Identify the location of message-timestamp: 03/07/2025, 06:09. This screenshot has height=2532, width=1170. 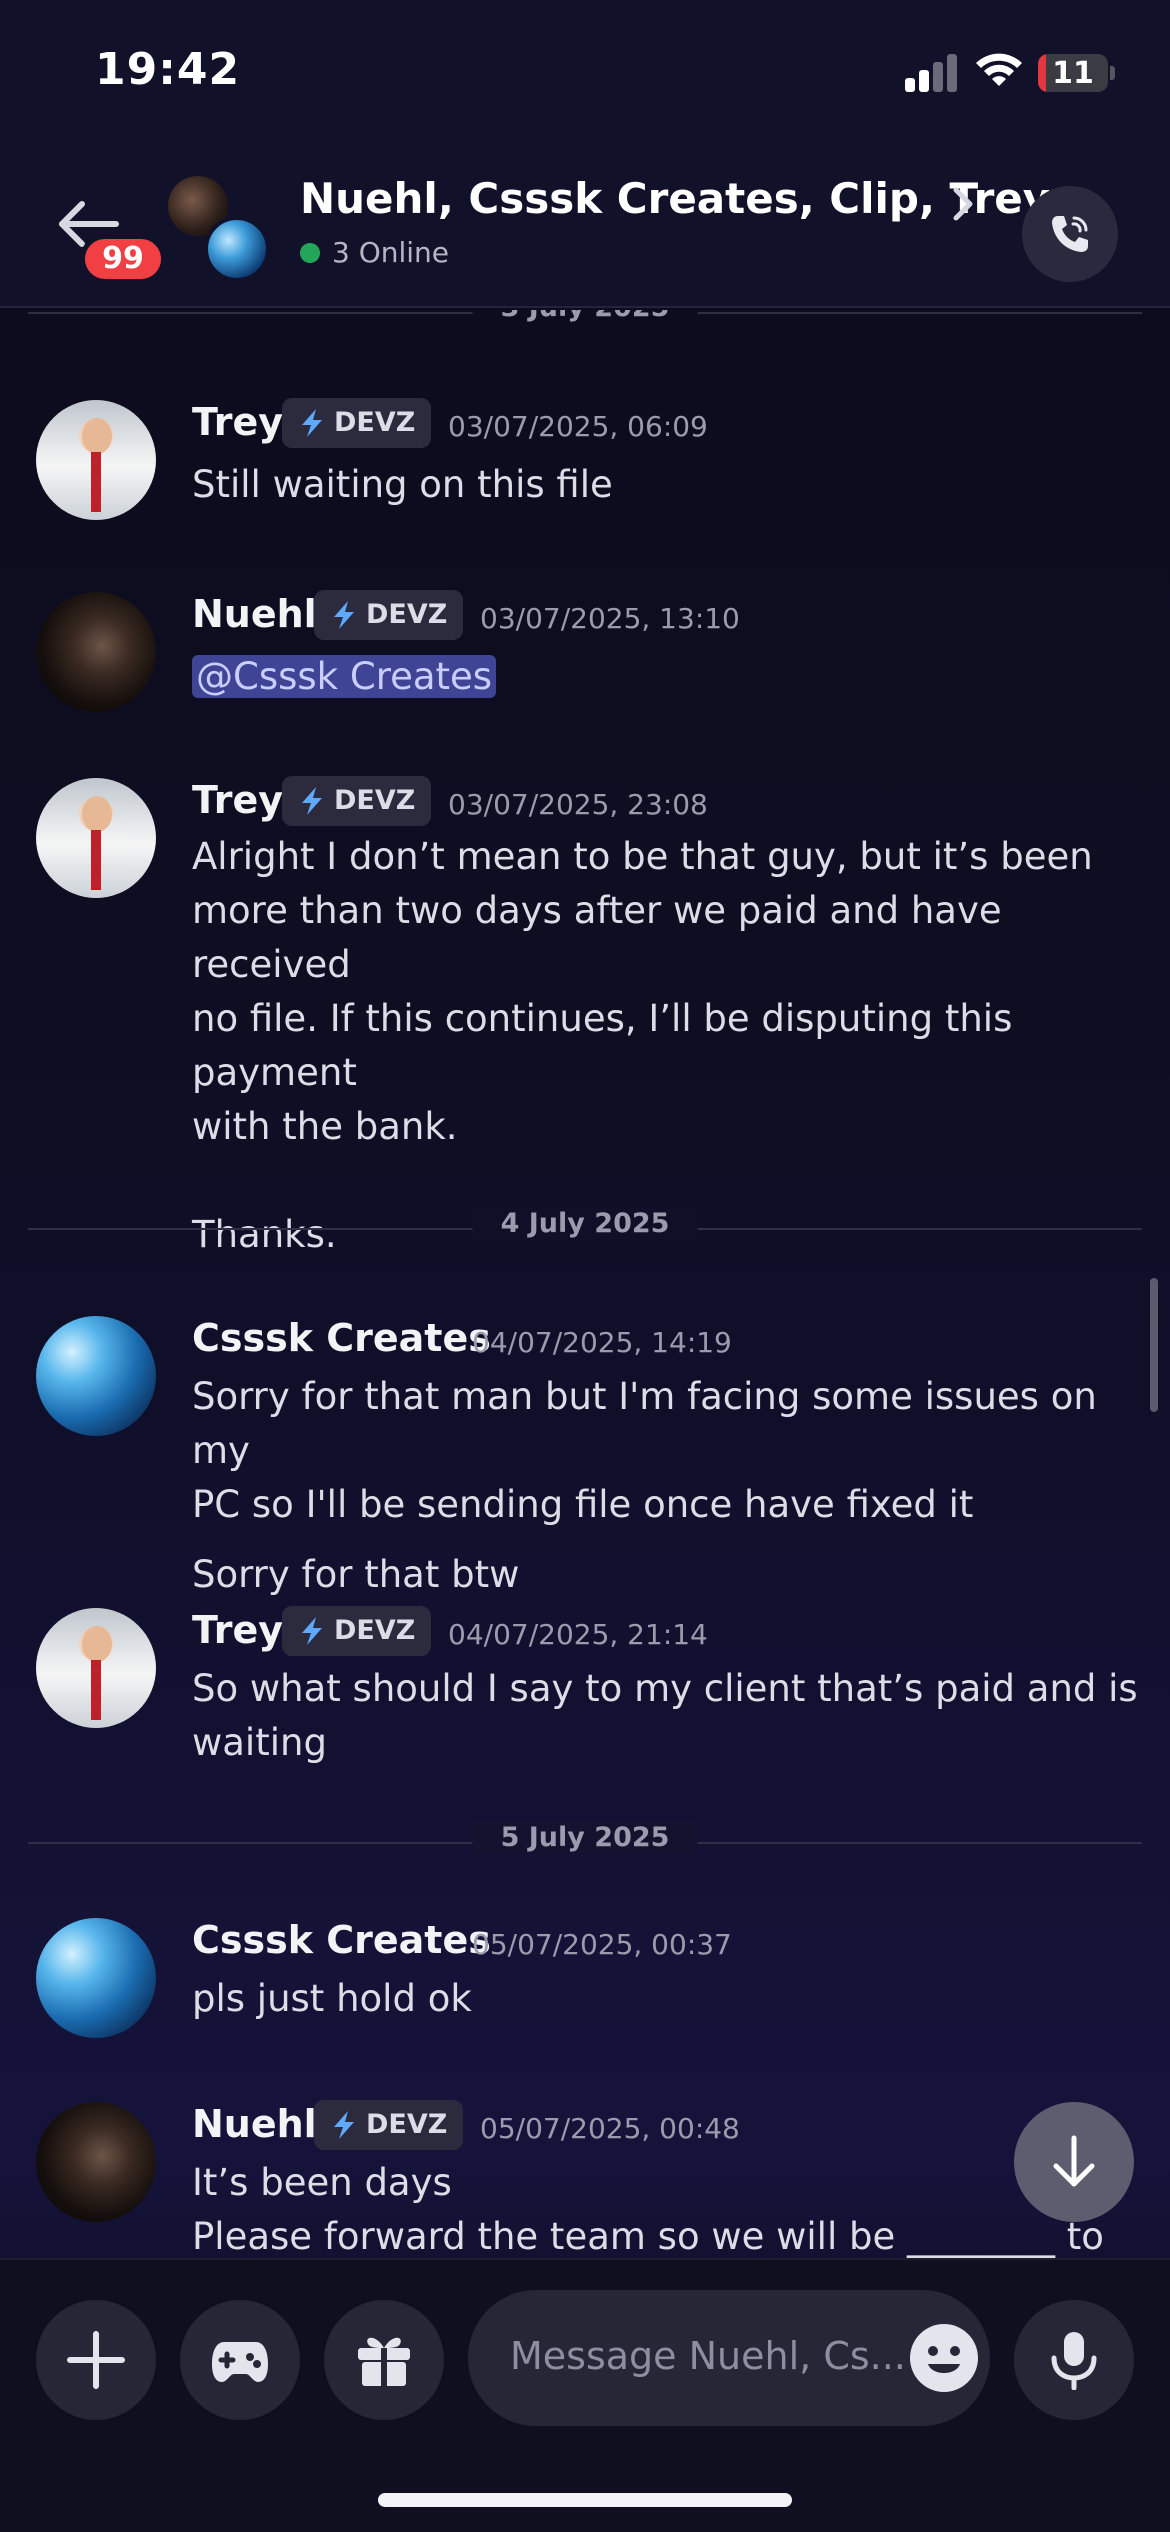
(578, 426).